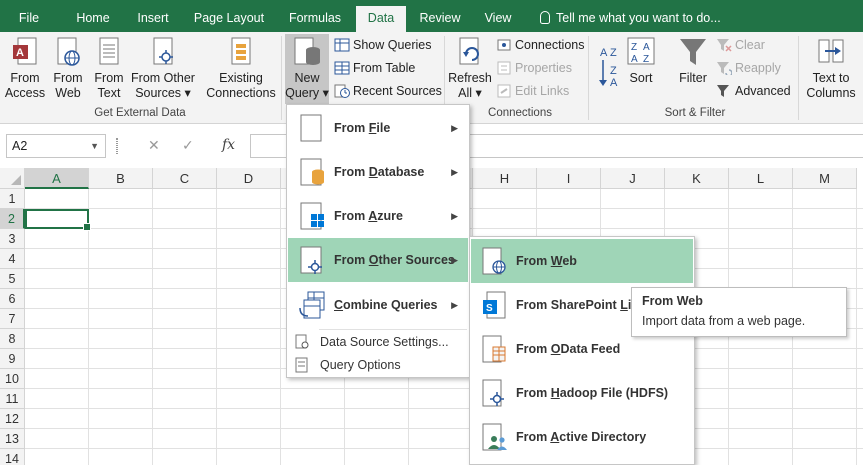 The image size is (863, 465). Describe the element at coordinates (498, 19) in the screenshot. I see `tab-view: View` at that location.